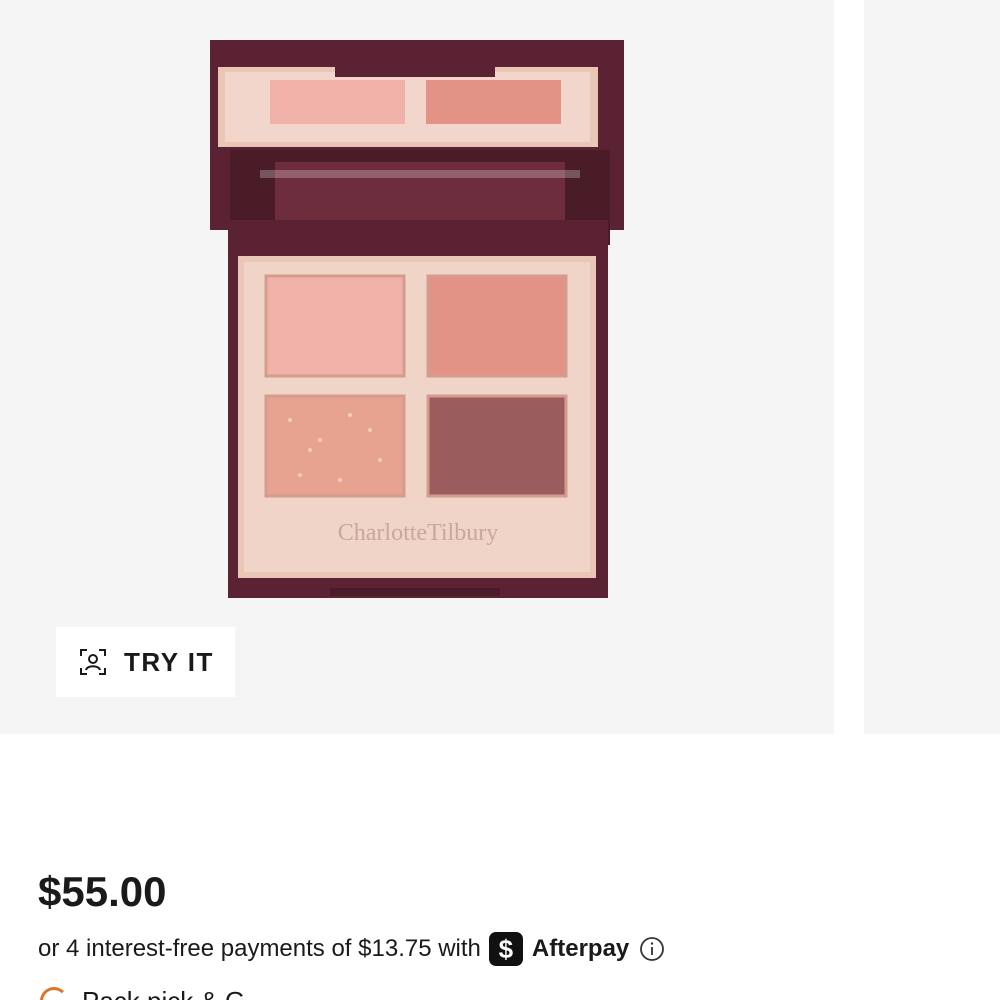 The width and height of the screenshot is (1000, 1000). I want to click on product-price: $55.00, so click(102, 891).